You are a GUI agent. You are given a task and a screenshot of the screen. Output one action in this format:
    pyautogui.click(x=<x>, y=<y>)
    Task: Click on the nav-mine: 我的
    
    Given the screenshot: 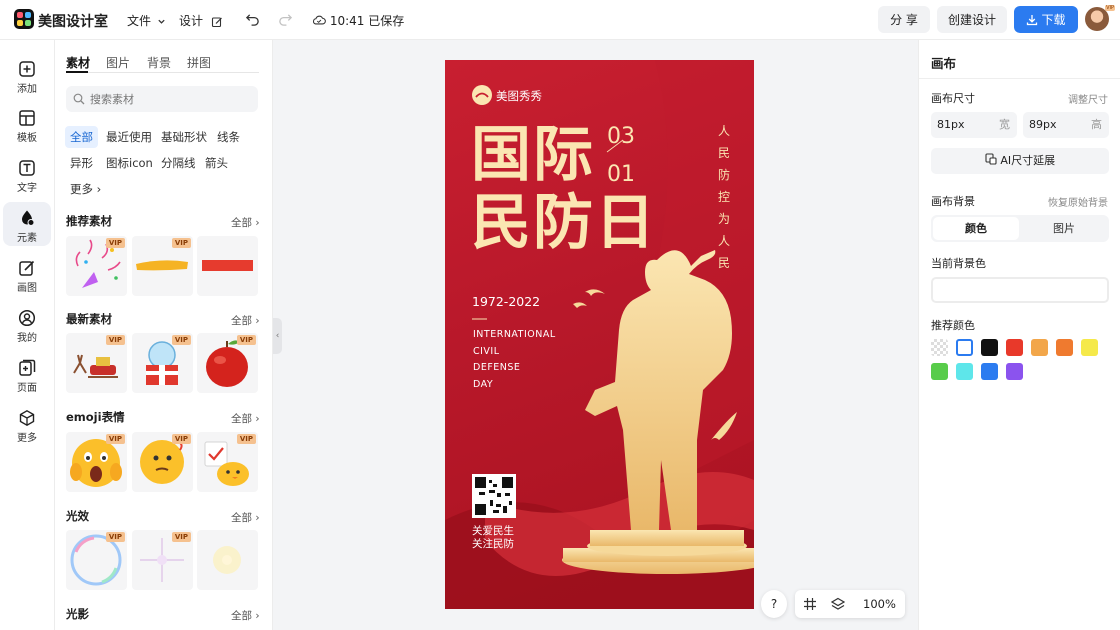 What is the action you would take?
    pyautogui.click(x=27, y=324)
    